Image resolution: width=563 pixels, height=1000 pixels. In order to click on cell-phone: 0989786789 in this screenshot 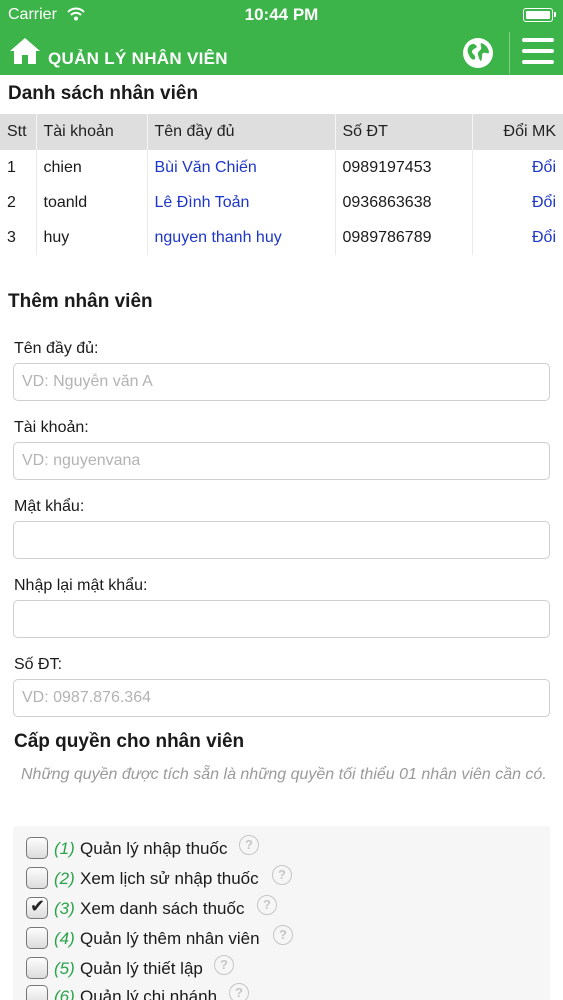, I will do `click(404, 237)`.